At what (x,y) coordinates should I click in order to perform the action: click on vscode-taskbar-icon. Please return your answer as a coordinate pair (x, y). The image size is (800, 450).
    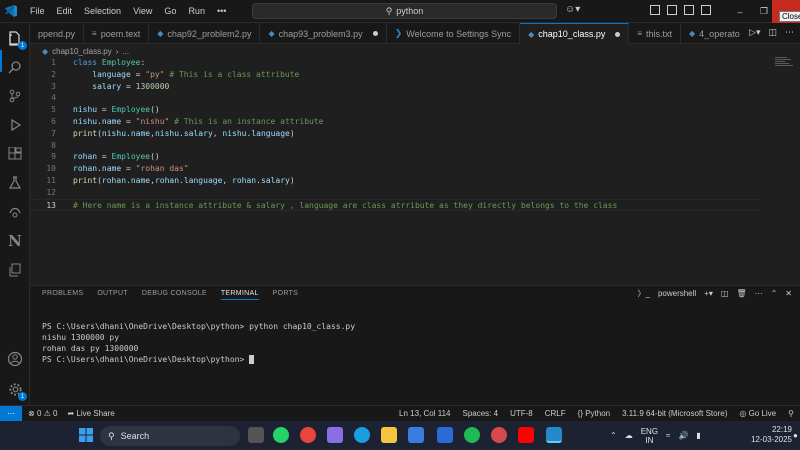
    Looking at the image, I should click on (554, 435).